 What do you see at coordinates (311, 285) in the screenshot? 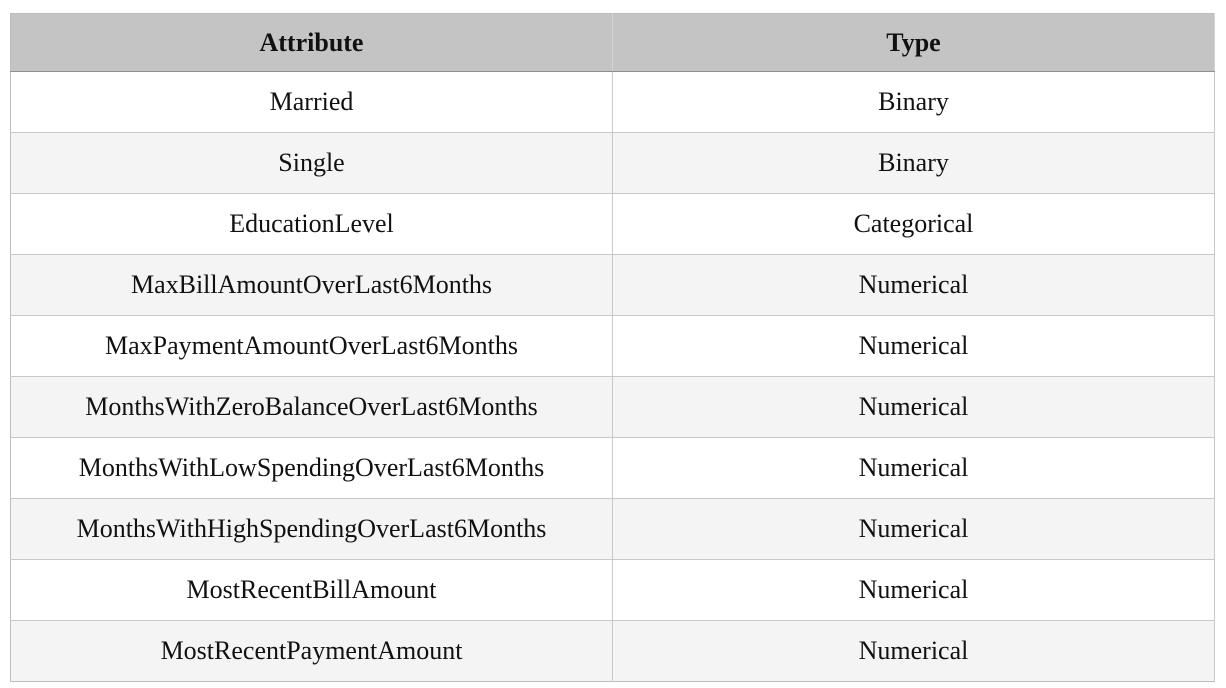
I see `cell-attribute: MaxBillAmountOverLast6Months` at bounding box center [311, 285].